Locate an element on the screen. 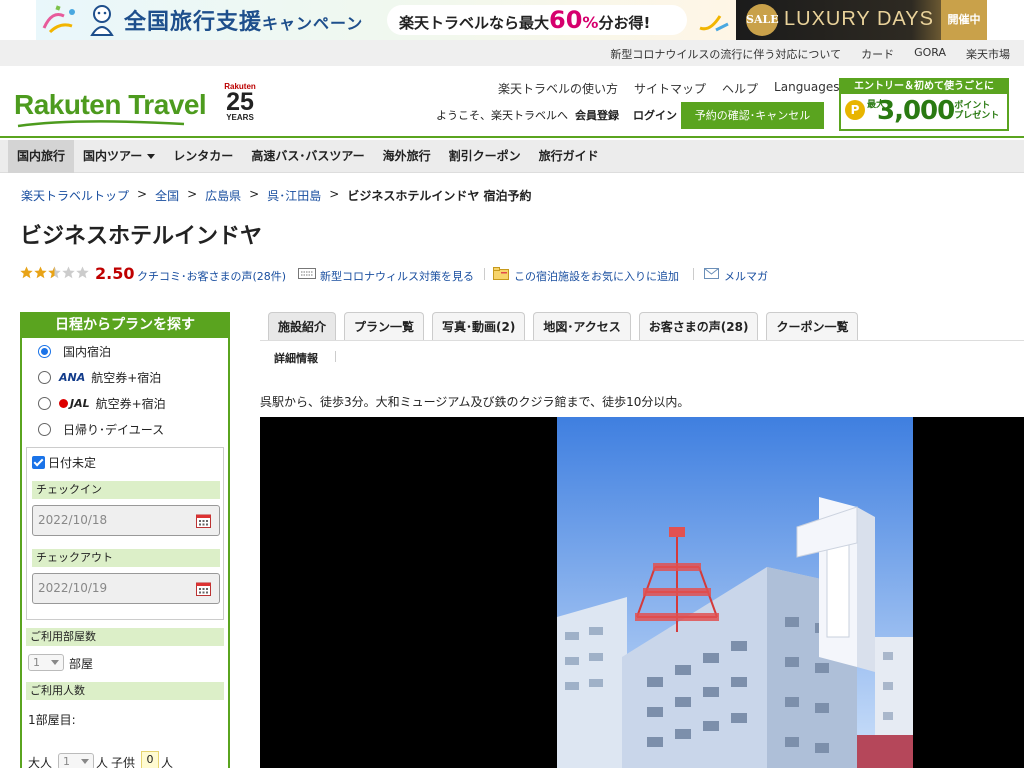 This screenshot has width=1024, height=768. nav-domestic-travel: 国内旅行 is located at coordinates (41, 156).